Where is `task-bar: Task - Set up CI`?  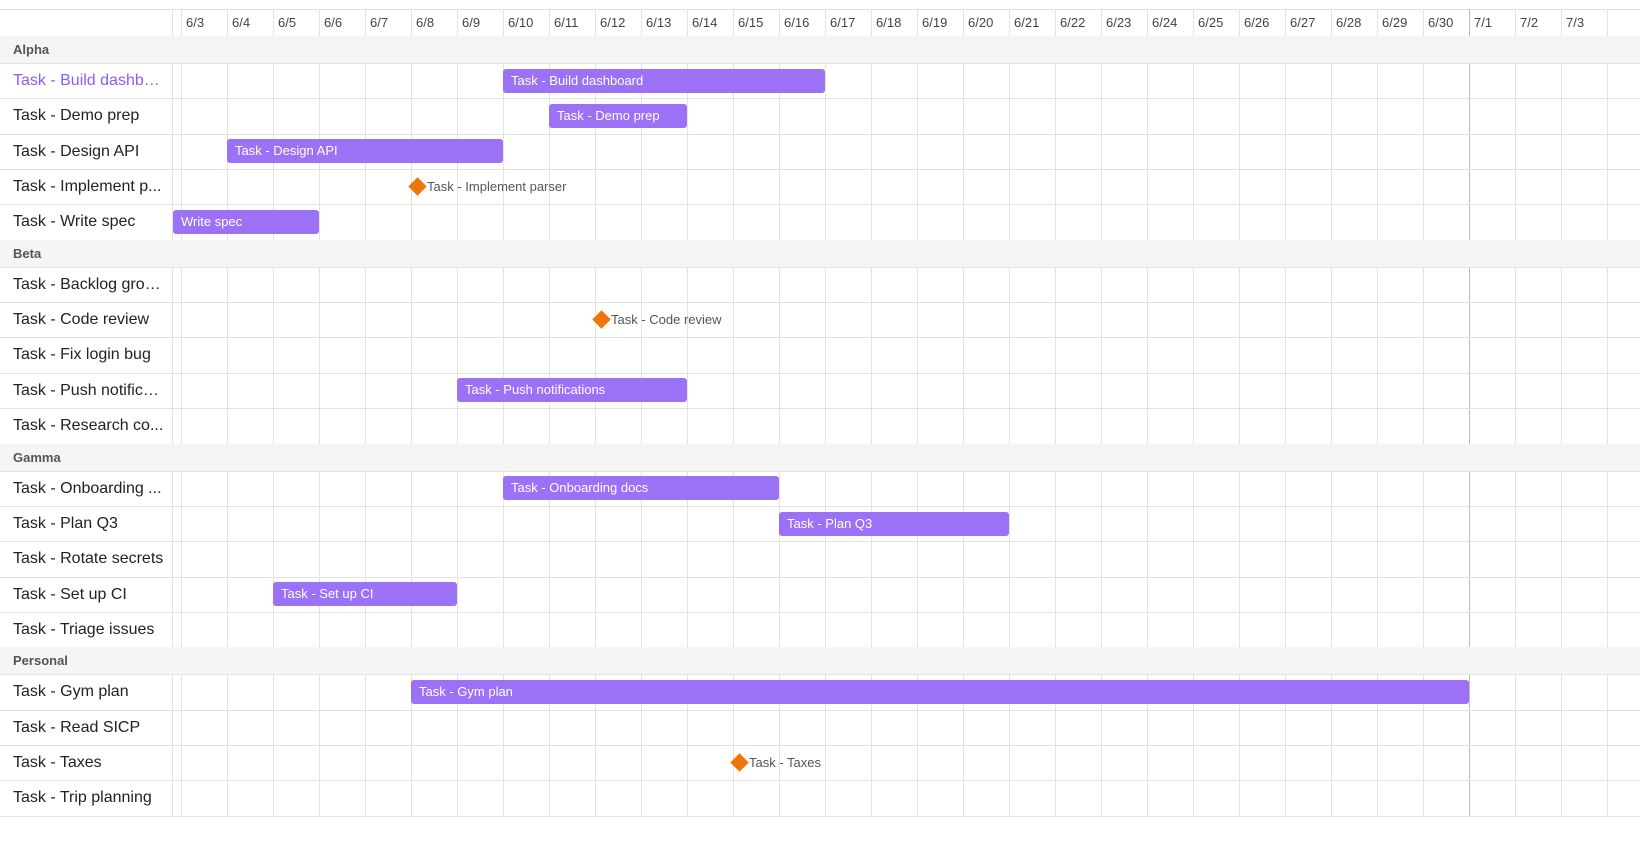
task-bar: Task - Set up CI is located at coordinates (365, 594).